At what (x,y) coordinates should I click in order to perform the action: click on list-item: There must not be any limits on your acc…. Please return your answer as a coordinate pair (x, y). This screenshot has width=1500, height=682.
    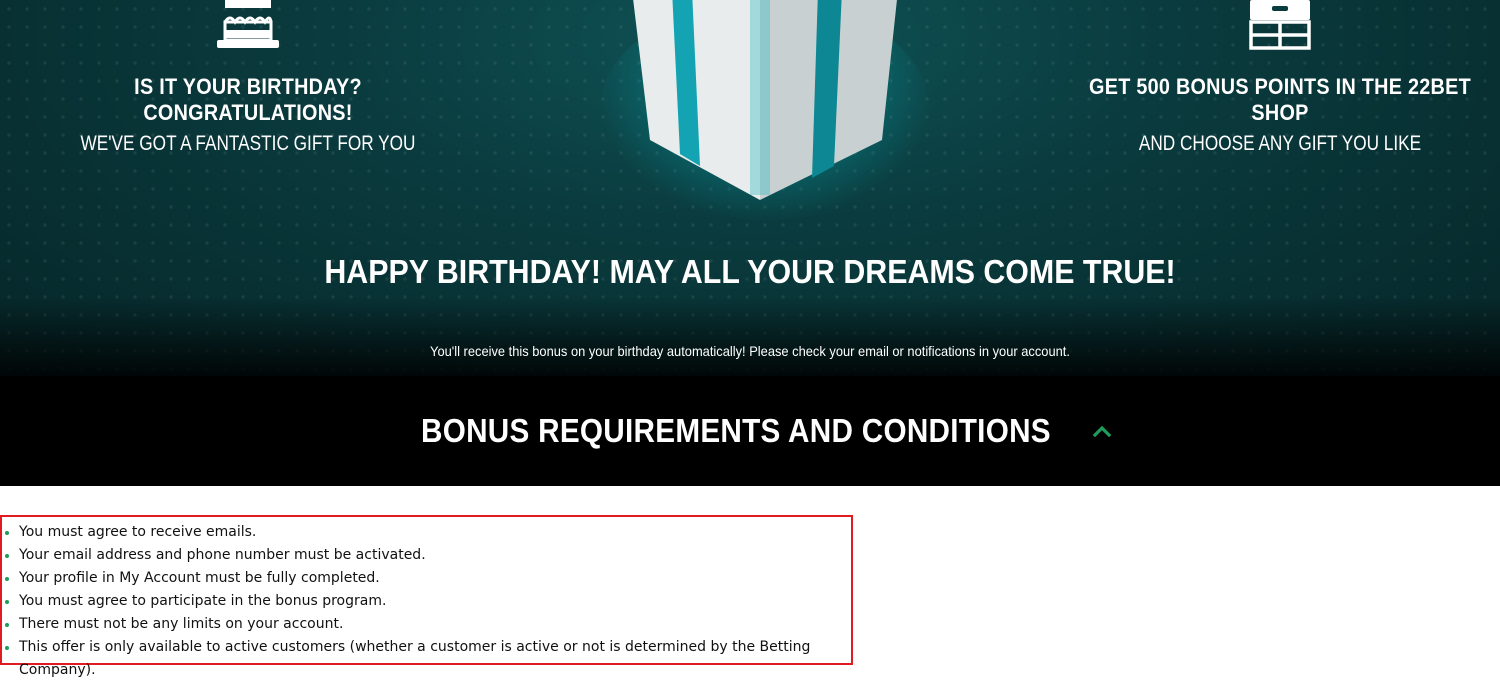
    Looking at the image, I should click on (426, 624).